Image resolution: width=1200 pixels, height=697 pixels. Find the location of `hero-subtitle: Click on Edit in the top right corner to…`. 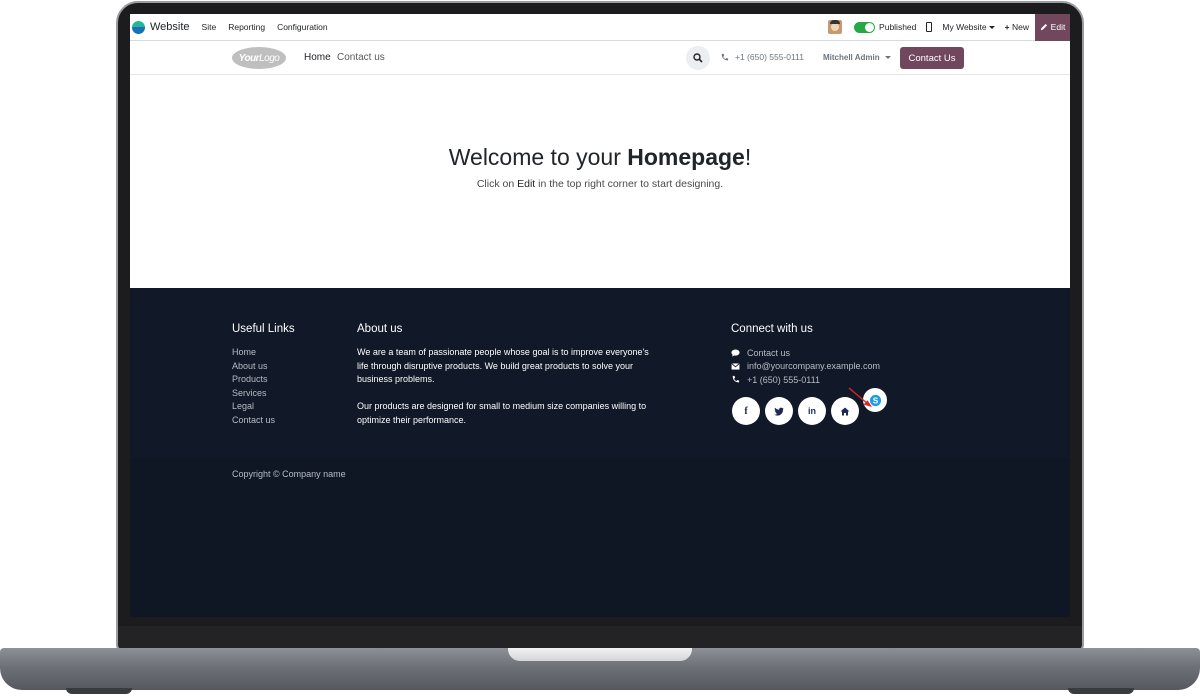

hero-subtitle: Click on Edit in the top right corner to… is located at coordinates (600, 184).